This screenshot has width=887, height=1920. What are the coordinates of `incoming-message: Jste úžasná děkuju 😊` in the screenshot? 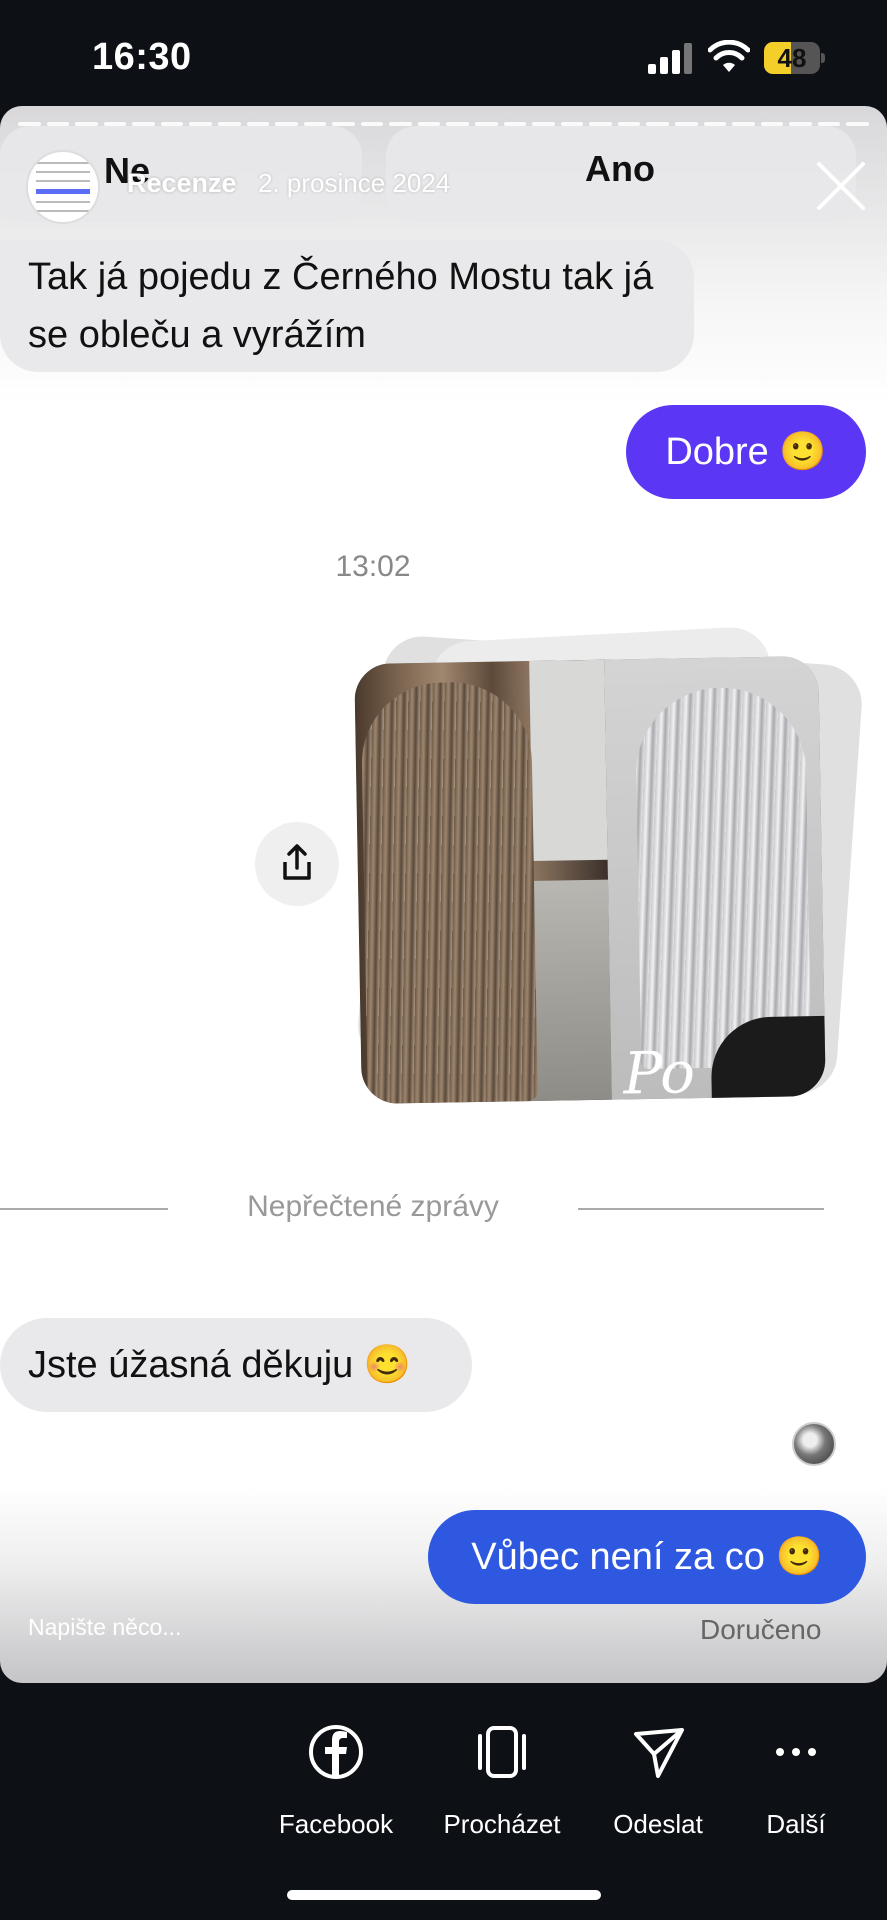 It's located at (236, 1365).